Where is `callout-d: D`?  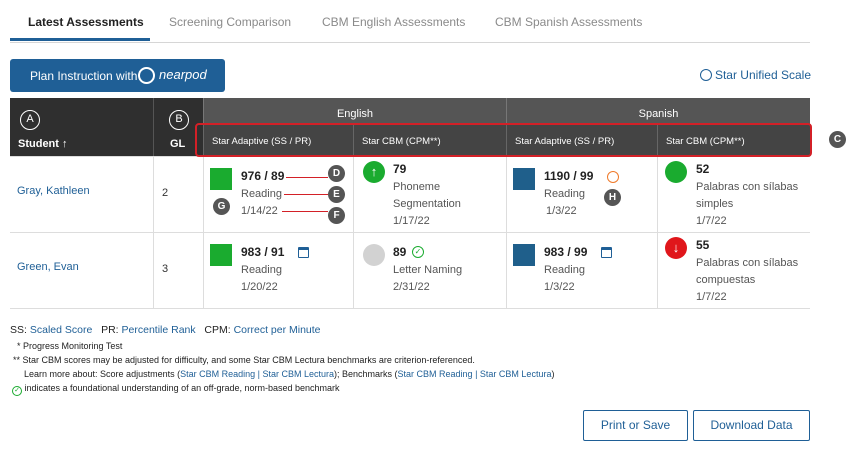 callout-d: D is located at coordinates (336, 173).